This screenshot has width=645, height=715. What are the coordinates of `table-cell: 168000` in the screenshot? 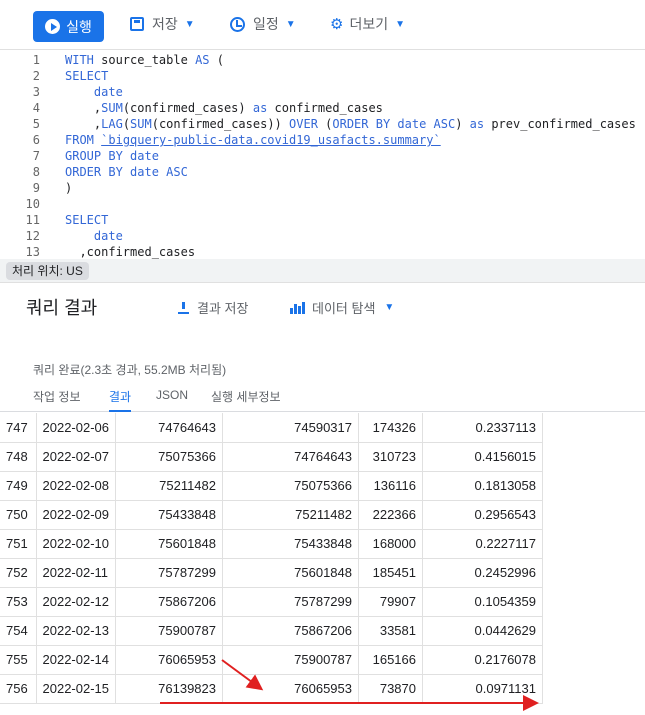 It's located at (390, 544).